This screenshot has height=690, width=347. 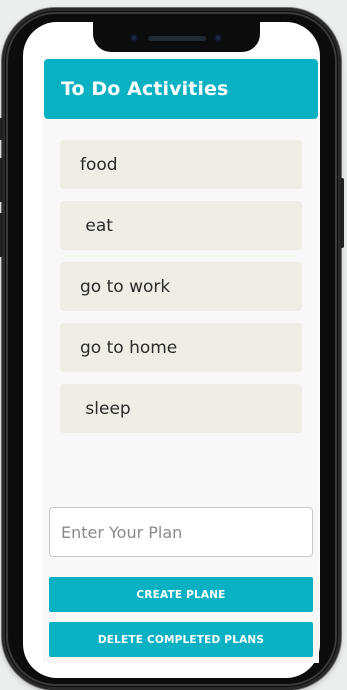 What do you see at coordinates (181, 164) in the screenshot?
I see `todo-item-food: food` at bounding box center [181, 164].